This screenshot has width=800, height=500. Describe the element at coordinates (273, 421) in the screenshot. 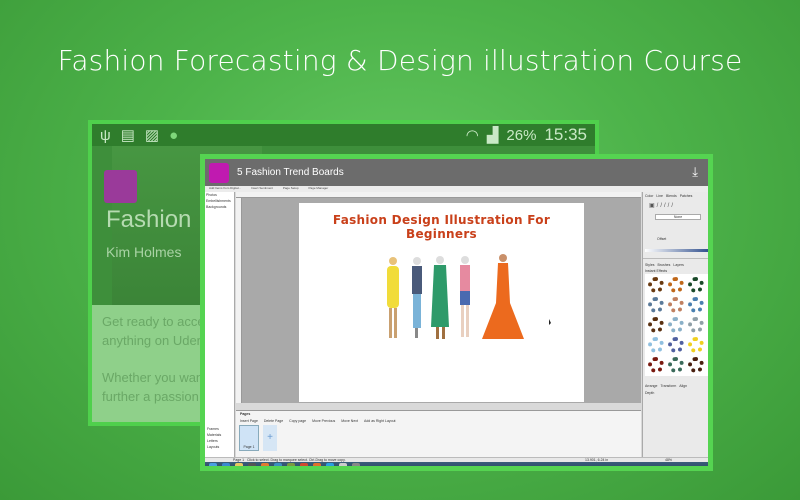

I see `delete-page-button: Delete Page` at that location.